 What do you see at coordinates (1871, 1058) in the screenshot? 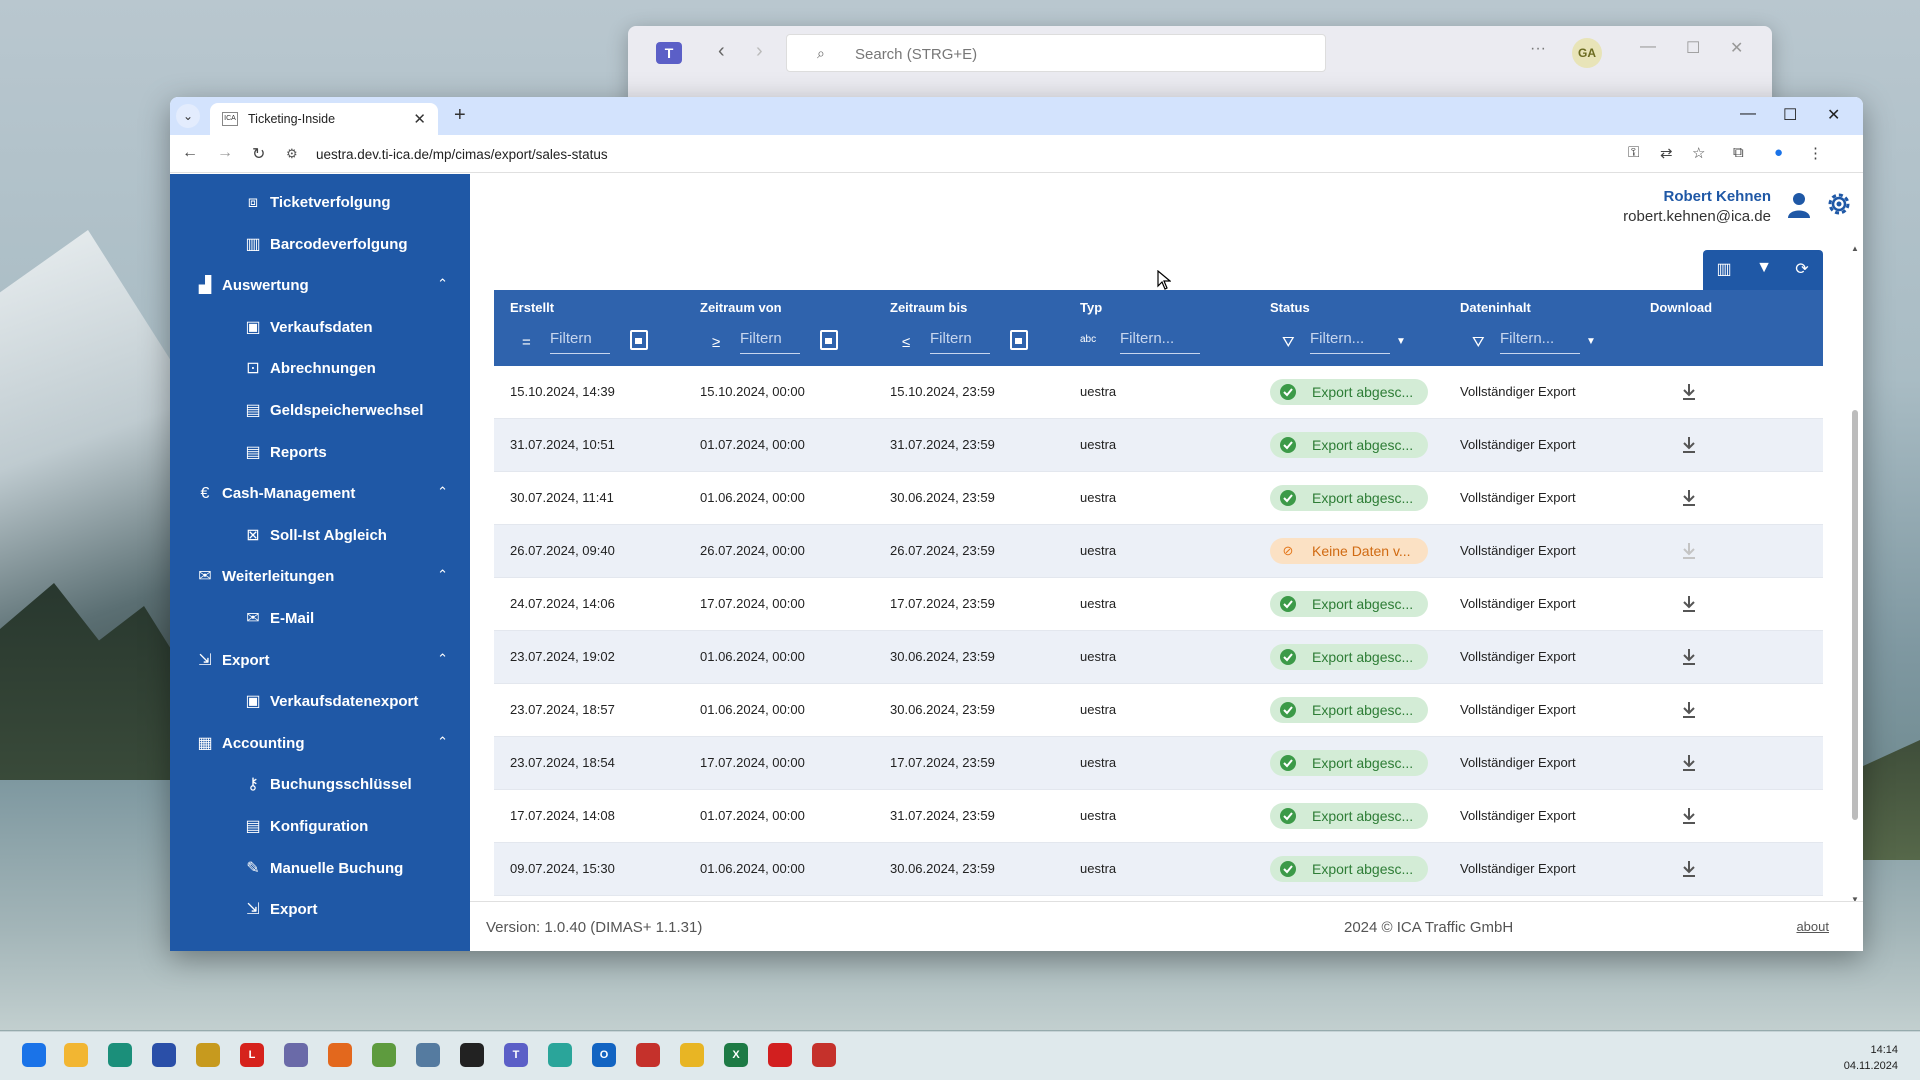
I see `system-clock: 14:14 04.11.2024` at bounding box center [1871, 1058].